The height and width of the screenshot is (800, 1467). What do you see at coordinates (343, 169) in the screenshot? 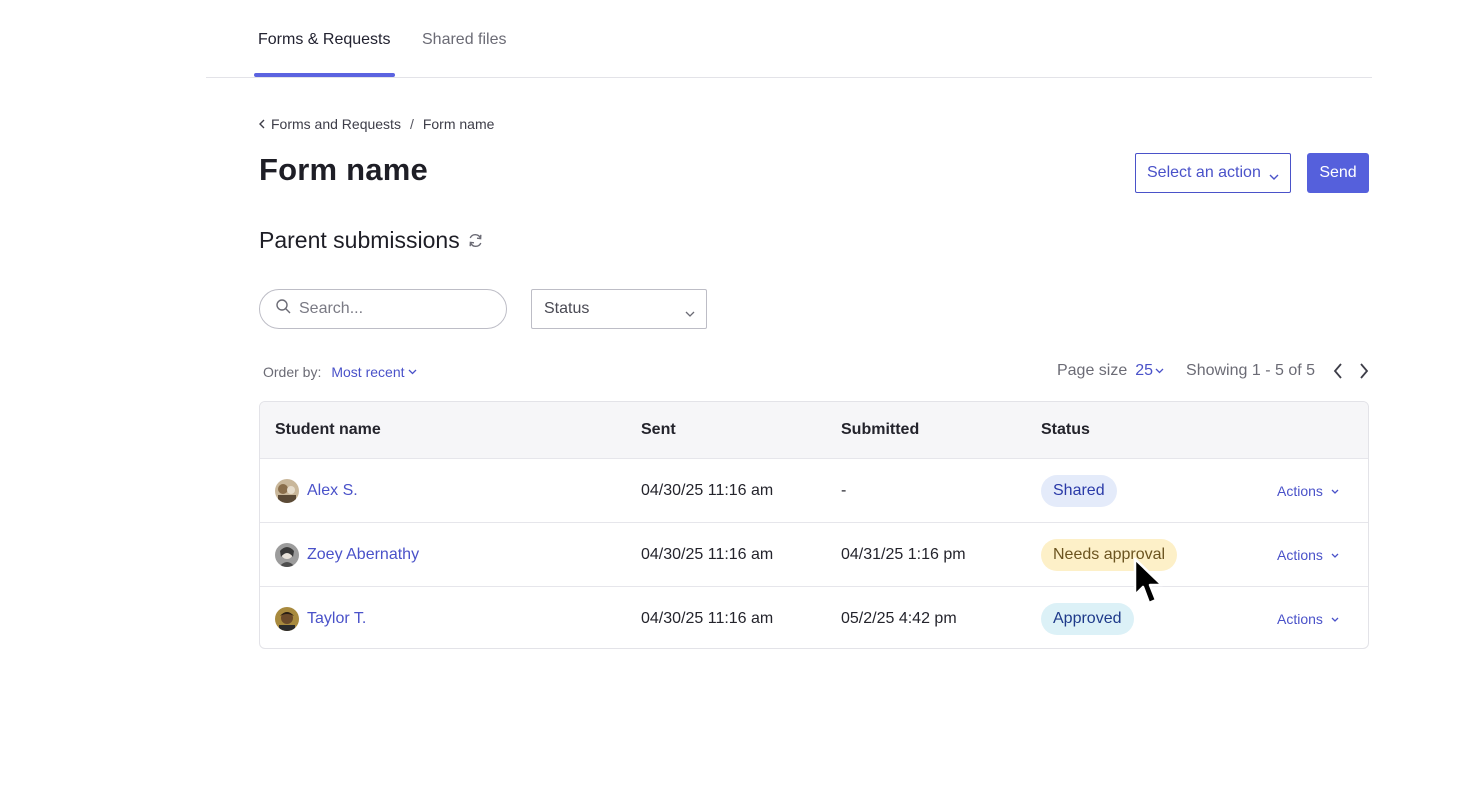
I see `page-title: Form name` at bounding box center [343, 169].